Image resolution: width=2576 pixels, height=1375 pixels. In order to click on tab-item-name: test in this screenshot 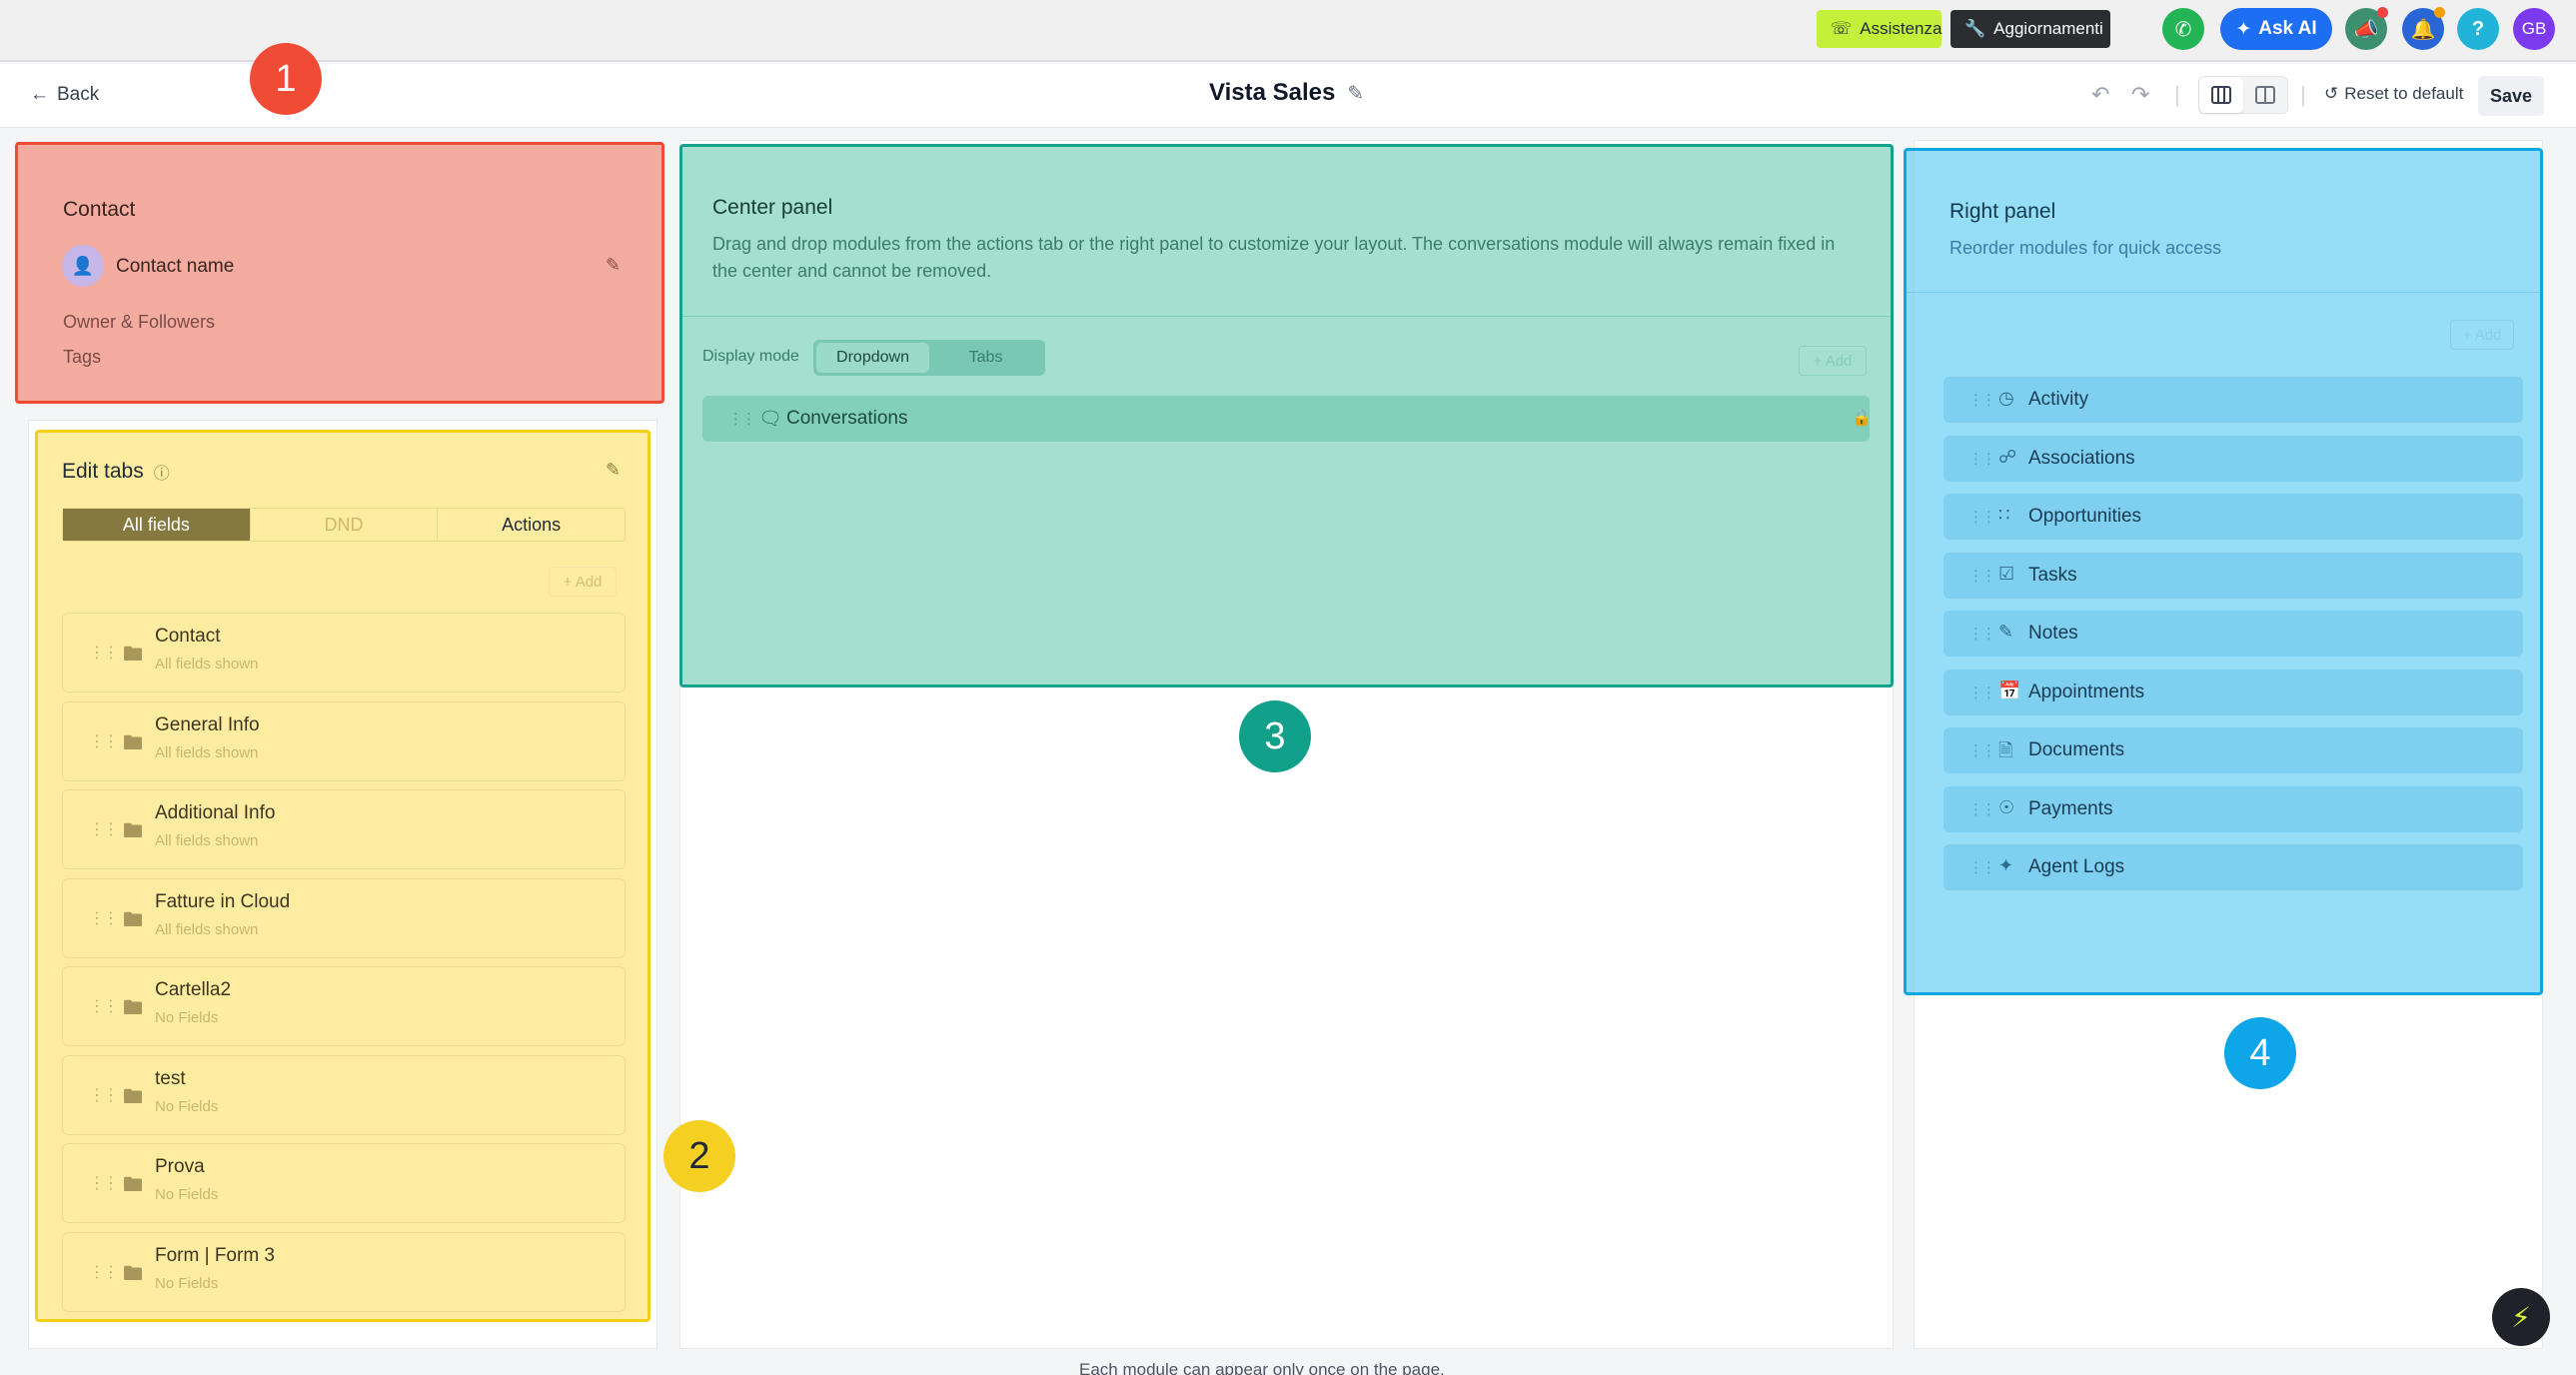, I will do `click(170, 1078)`.